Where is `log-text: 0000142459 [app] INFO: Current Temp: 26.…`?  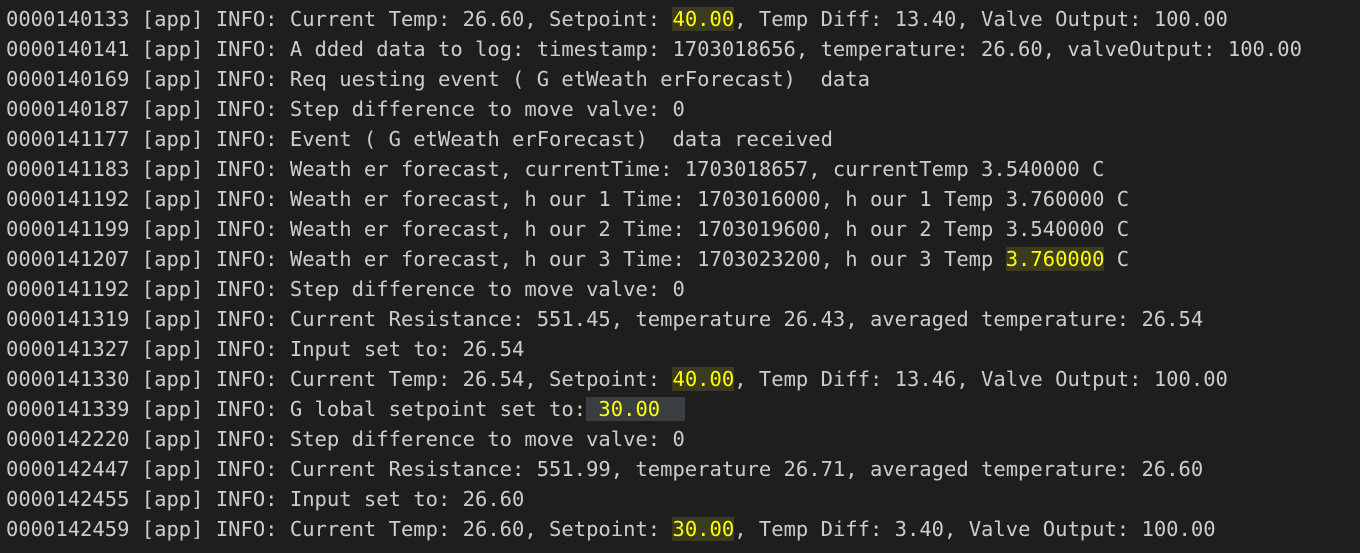
log-text: 0000142459 [app] INFO: Current Temp: 26.… is located at coordinates (339, 529).